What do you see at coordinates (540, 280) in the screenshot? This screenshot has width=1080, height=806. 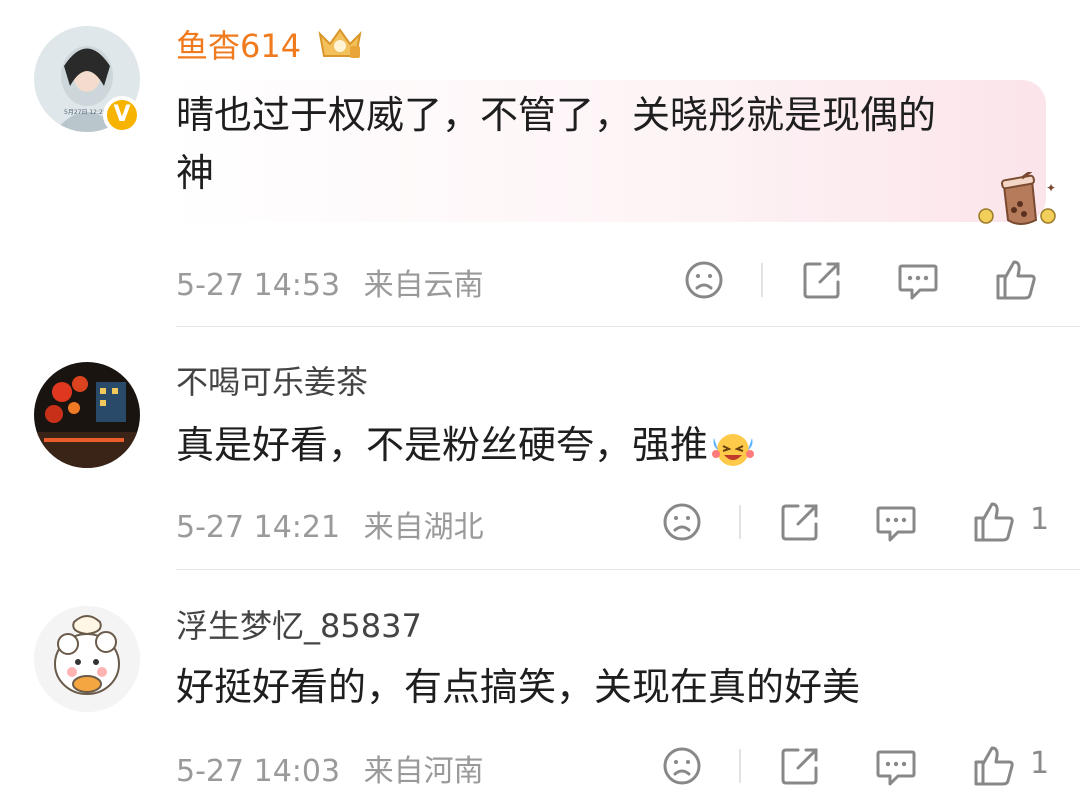 I see `action-bar` at bounding box center [540, 280].